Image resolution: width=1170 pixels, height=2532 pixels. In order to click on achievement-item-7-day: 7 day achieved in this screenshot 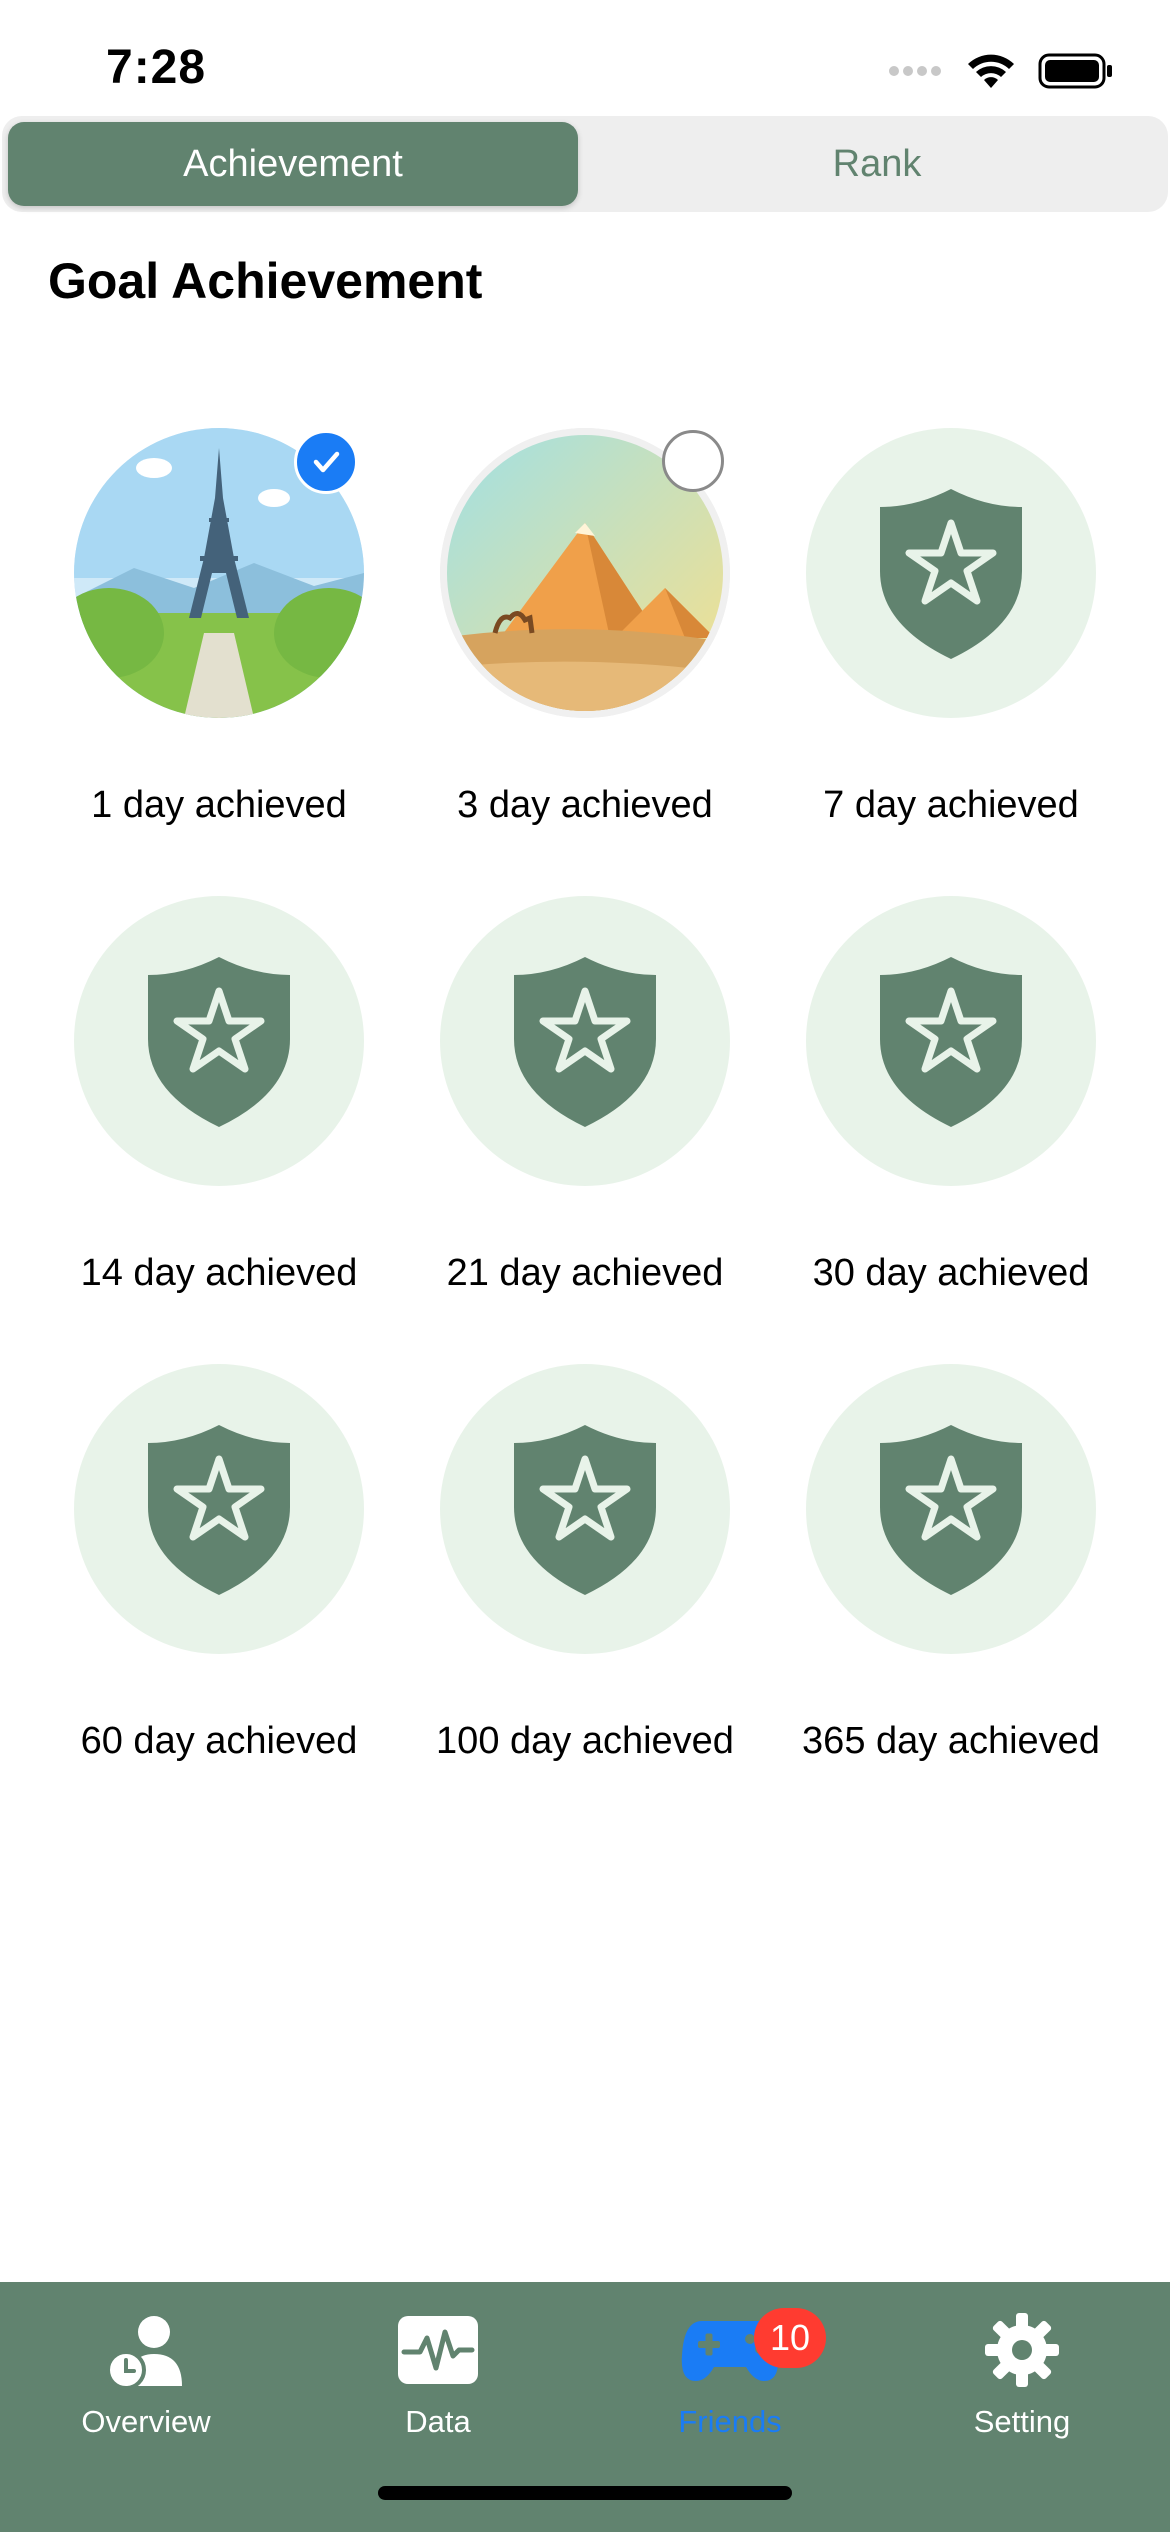, I will do `click(951, 662)`.